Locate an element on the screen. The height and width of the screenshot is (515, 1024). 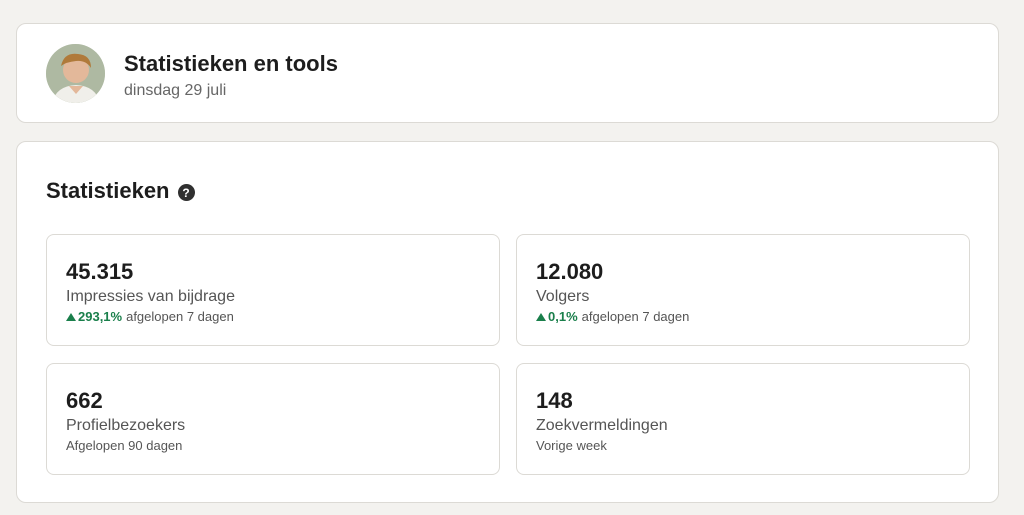
stat-label: Impressies van bijdrage is located at coordinates (150, 296).